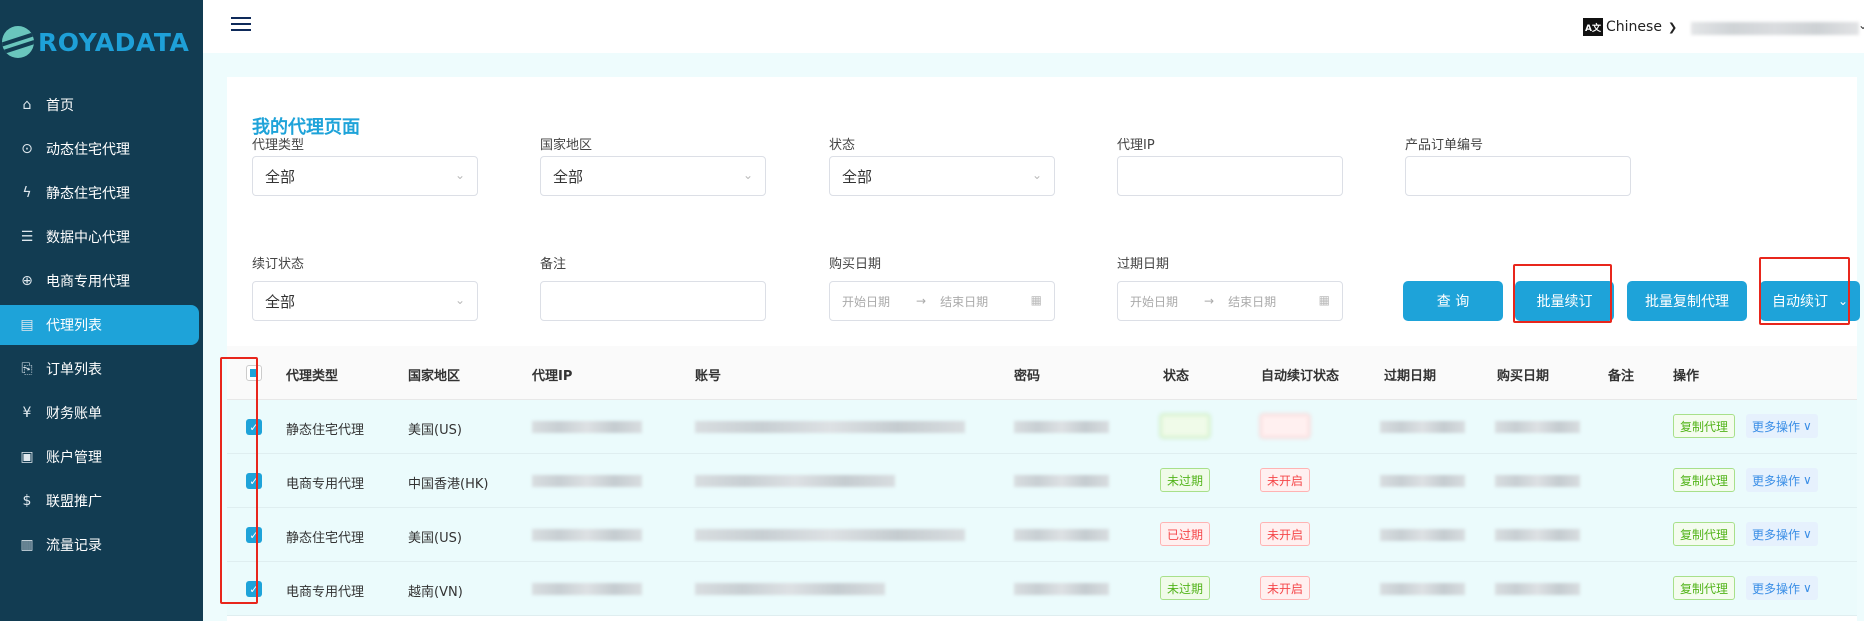 This screenshot has width=1864, height=621. What do you see at coordinates (74, 326) in the screenshot?
I see `sidebar-item-label: 代理列表` at bounding box center [74, 326].